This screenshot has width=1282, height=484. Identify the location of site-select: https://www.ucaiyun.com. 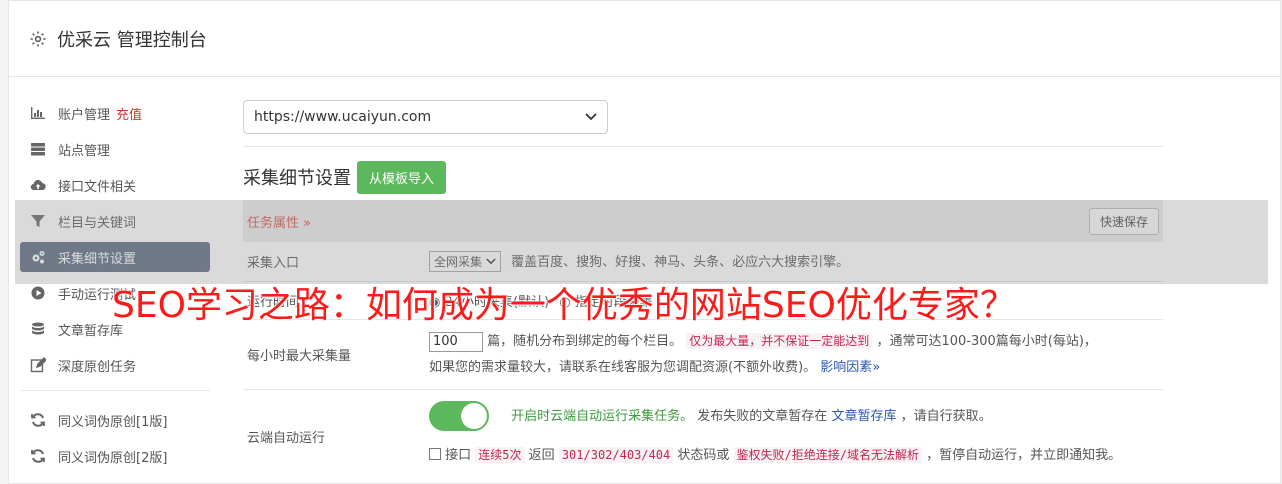
(425, 117).